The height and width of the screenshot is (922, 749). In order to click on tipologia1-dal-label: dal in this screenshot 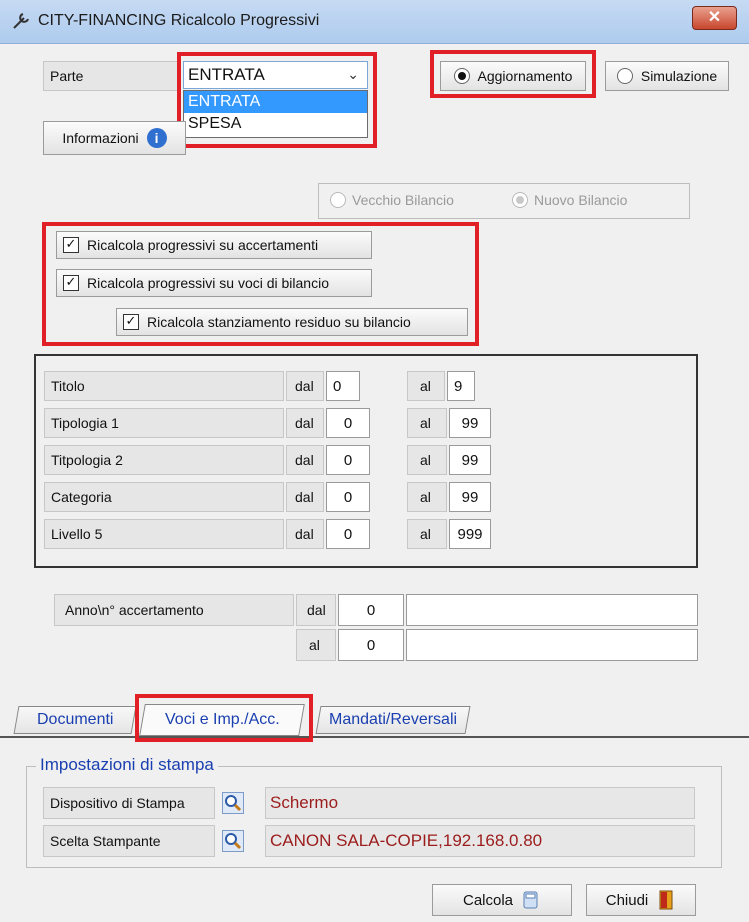, I will do `click(305, 423)`.